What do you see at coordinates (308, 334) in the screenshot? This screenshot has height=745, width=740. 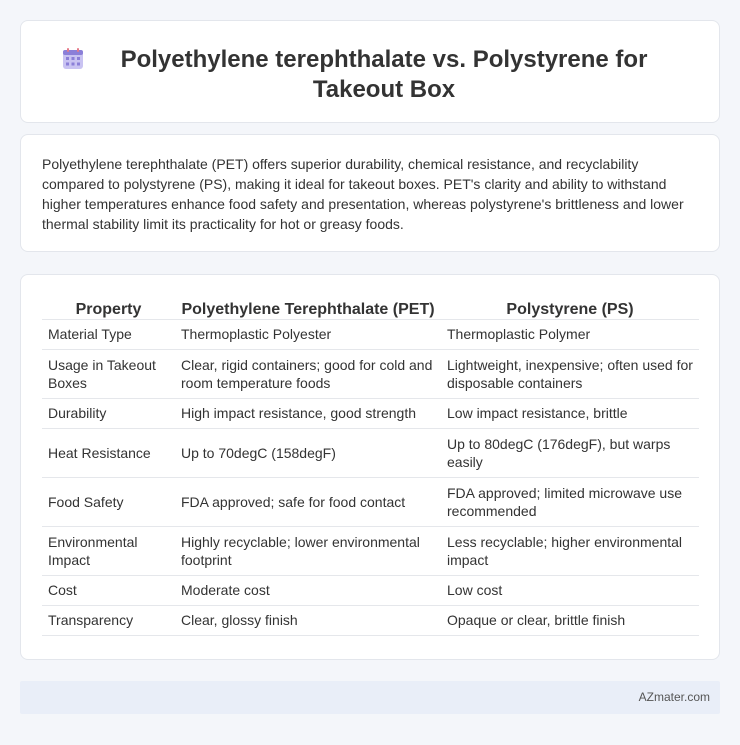 I see `table-cell-pet: Thermoplastic Polyester` at bounding box center [308, 334].